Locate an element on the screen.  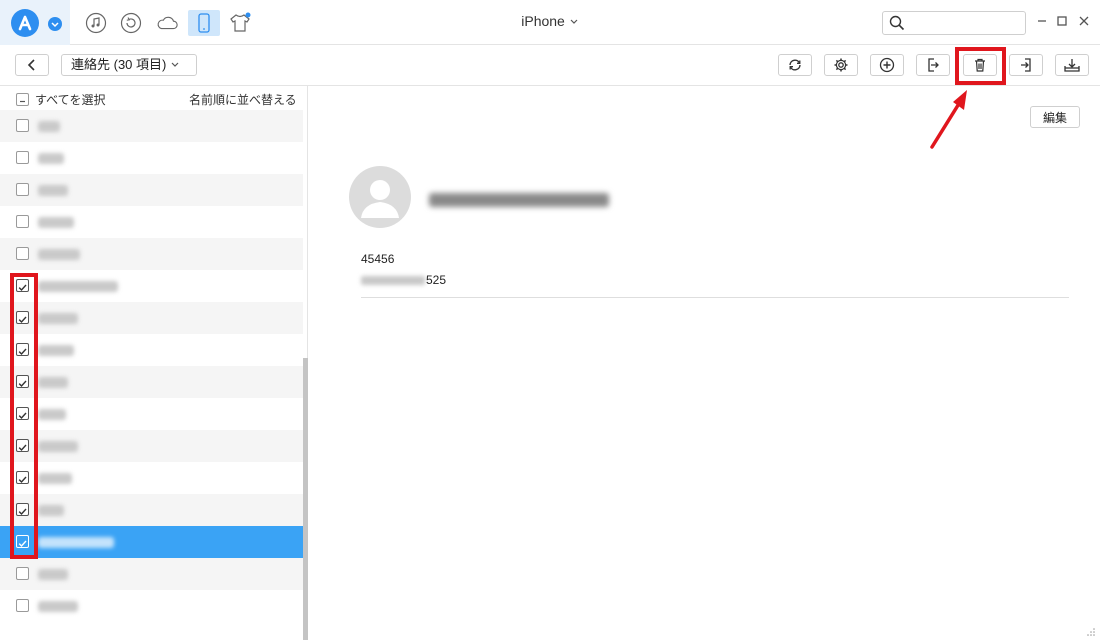
search-input is located at coordinates (965, 23).